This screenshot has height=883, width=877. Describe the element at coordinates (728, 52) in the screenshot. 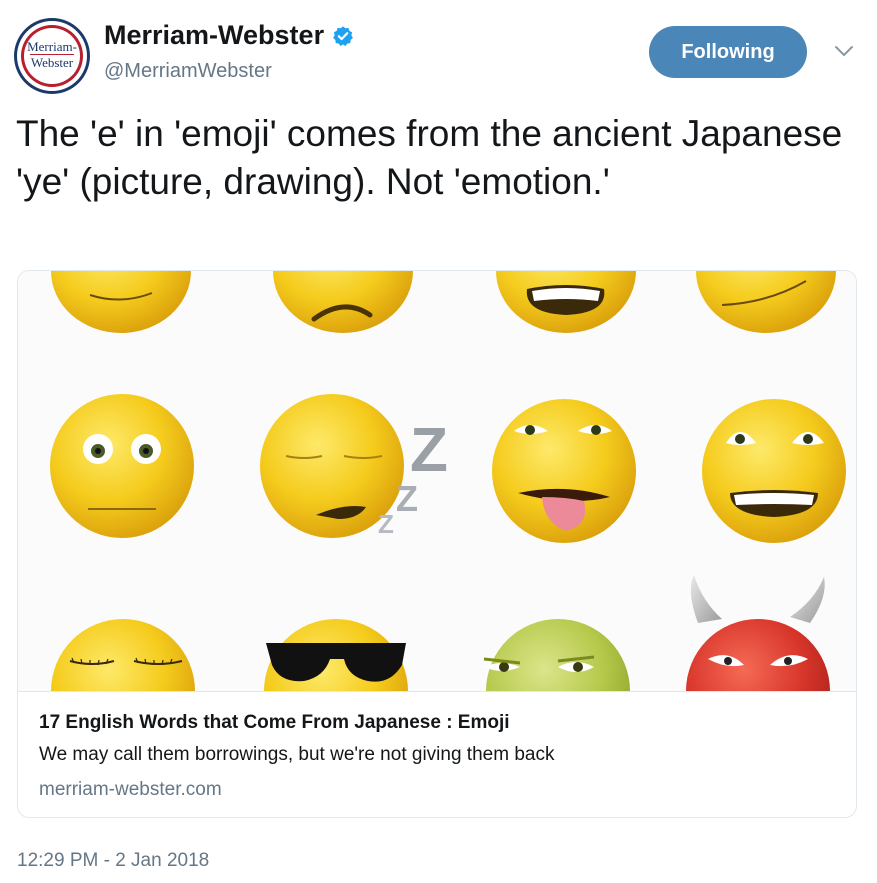

I see `following-button: Following` at that location.